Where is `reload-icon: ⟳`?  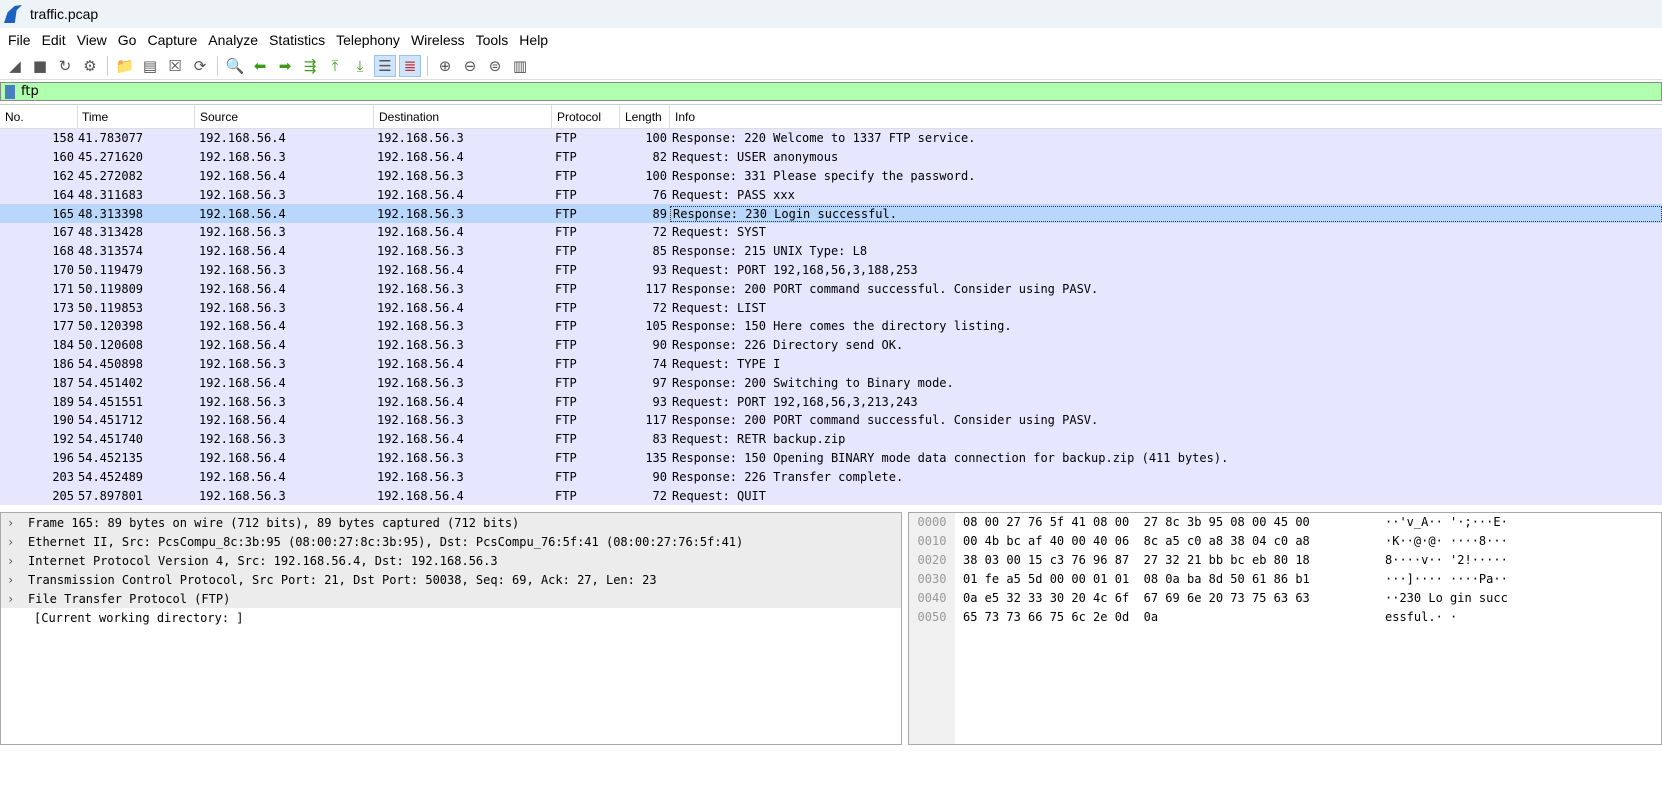
reload-icon: ⟳ is located at coordinates (200, 66).